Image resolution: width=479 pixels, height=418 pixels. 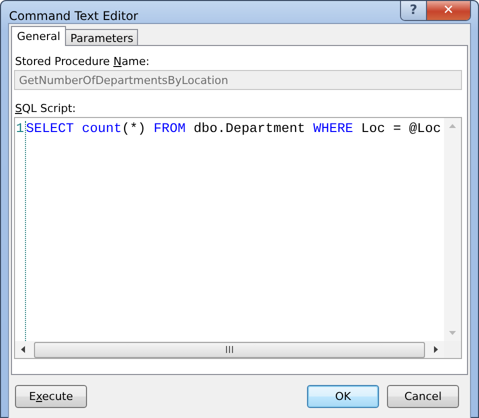 What do you see at coordinates (23, 349) in the screenshot?
I see `scroll-left-arrow-icon` at bounding box center [23, 349].